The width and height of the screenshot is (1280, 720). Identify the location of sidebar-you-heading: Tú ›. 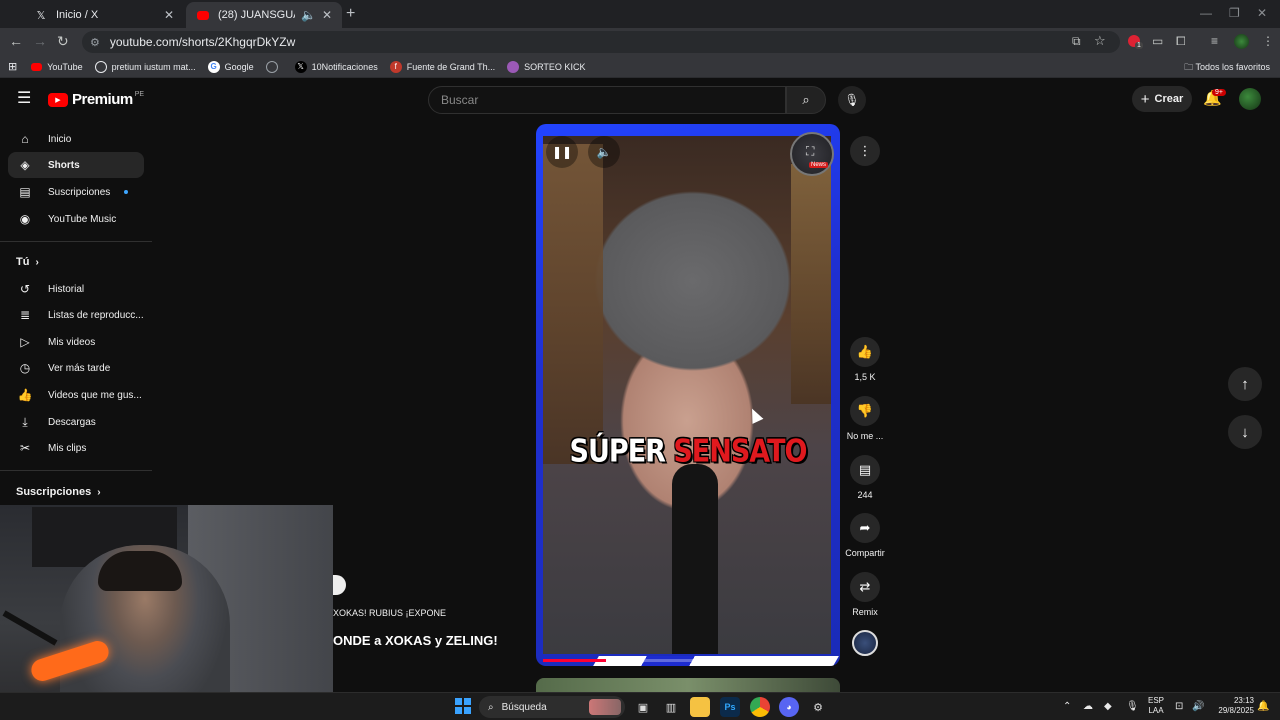
(27, 262).